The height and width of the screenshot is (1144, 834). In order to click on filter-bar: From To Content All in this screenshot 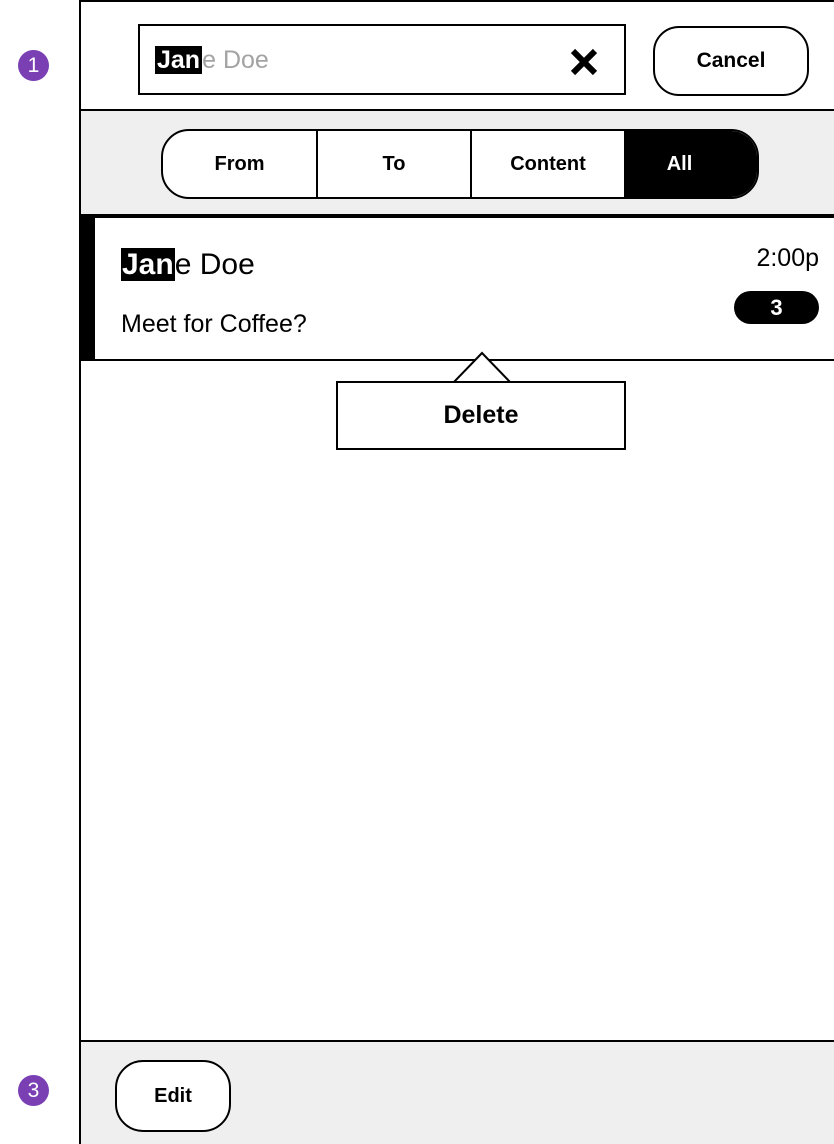, I will do `click(457, 162)`.